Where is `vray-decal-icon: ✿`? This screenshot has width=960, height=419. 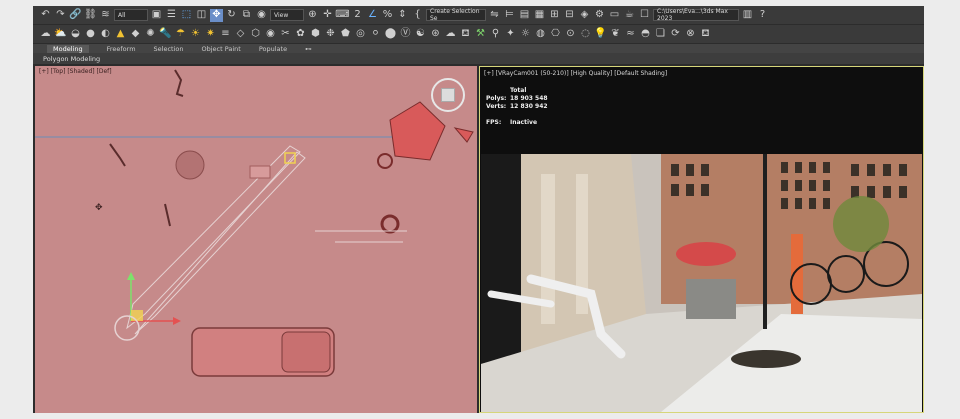 vray-decal-icon: ✿ is located at coordinates (300, 34).